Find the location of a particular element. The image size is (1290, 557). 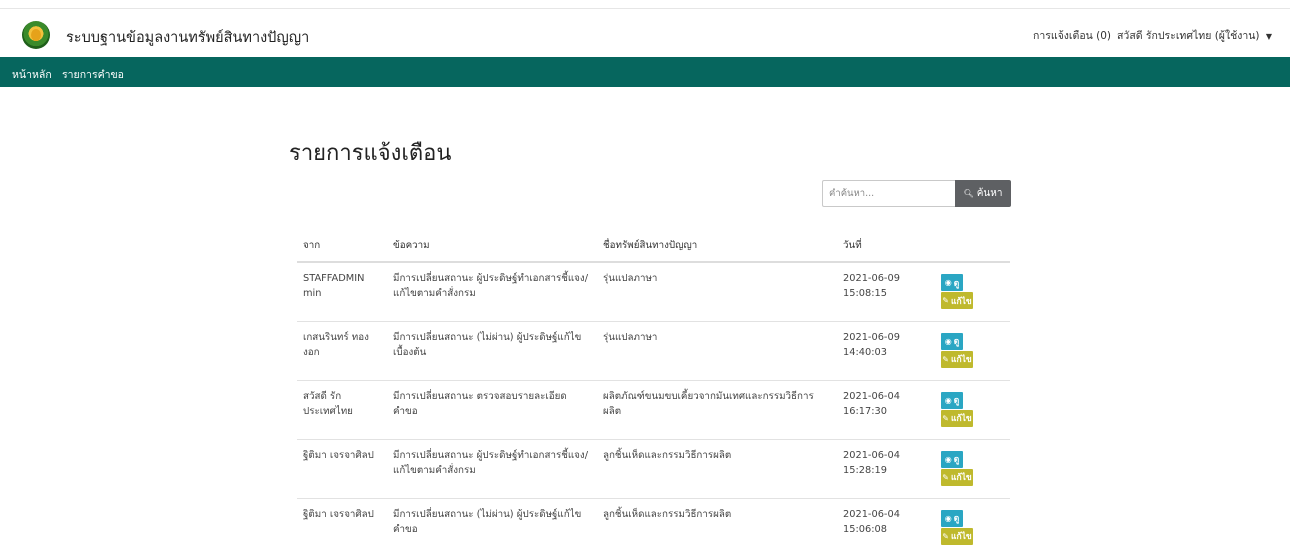

header-actions is located at coordinates (972, 246).